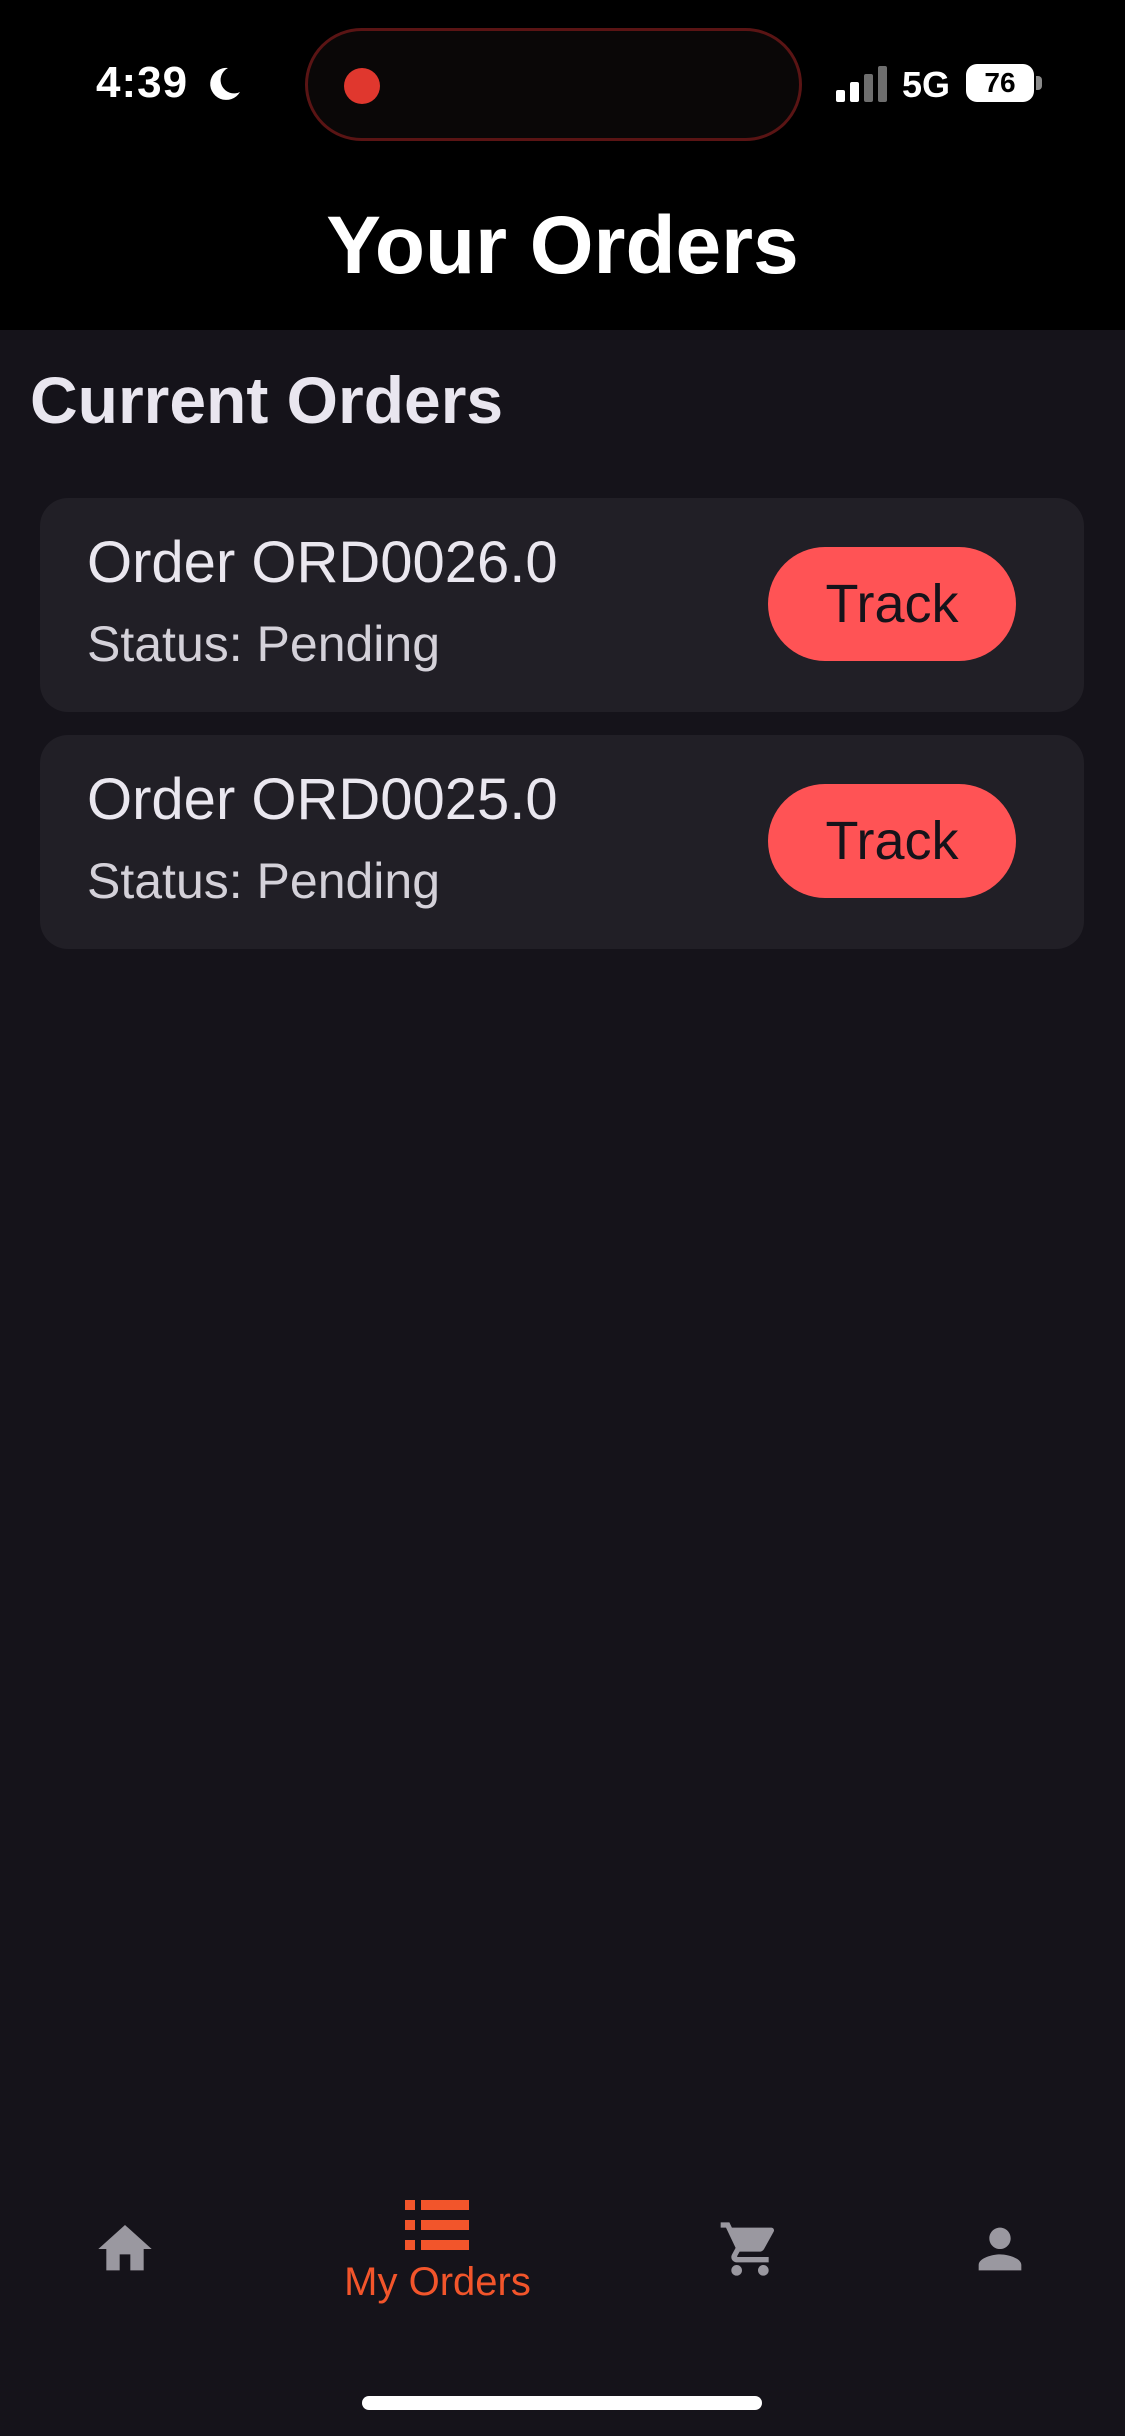  What do you see at coordinates (437, 2255) in the screenshot?
I see `nav-item-my-orders: My Orders` at bounding box center [437, 2255].